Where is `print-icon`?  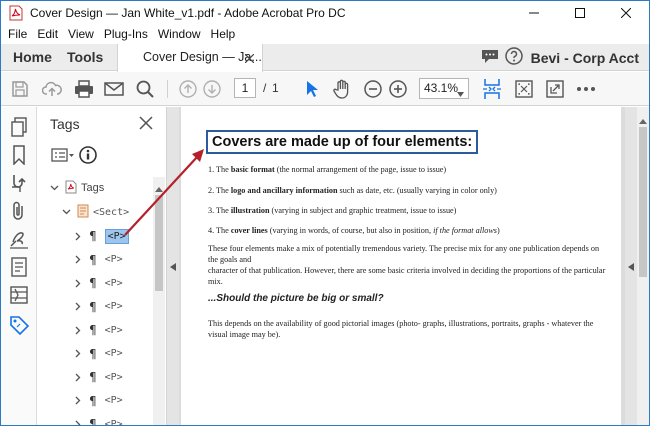 print-icon is located at coordinates (84, 89).